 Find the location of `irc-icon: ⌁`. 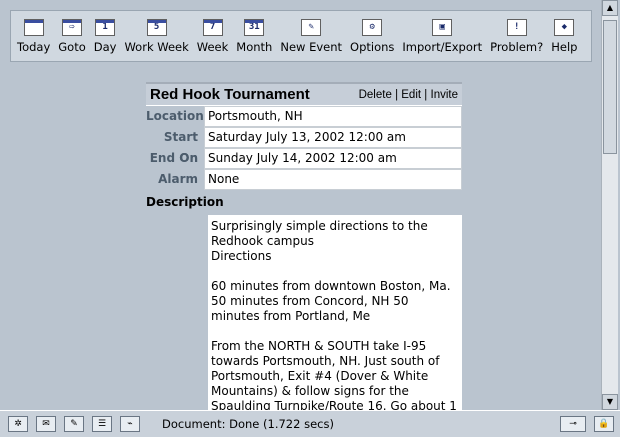

irc-icon: ⌁ is located at coordinates (130, 424).